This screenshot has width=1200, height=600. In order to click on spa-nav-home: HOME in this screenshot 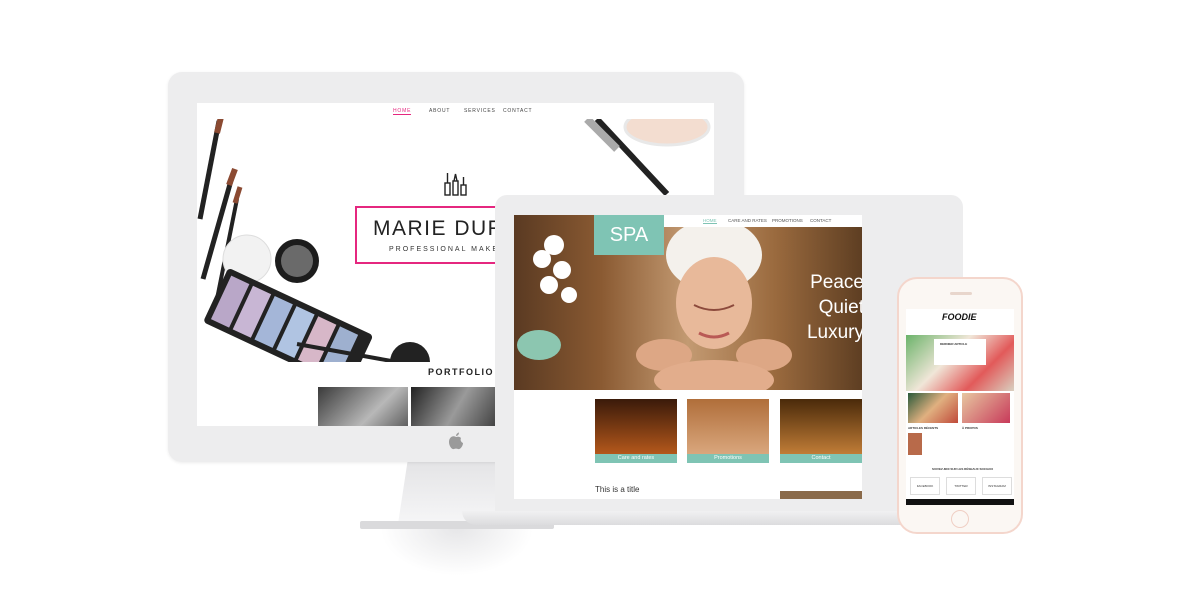, I will do `click(710, 221)`.